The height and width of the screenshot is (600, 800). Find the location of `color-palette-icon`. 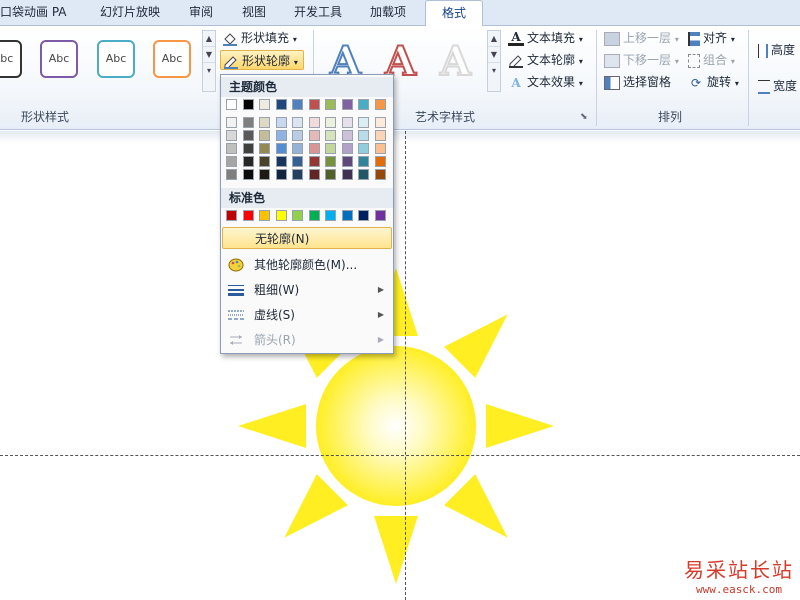

color-palette-icon is located at coordinates (236, 265).